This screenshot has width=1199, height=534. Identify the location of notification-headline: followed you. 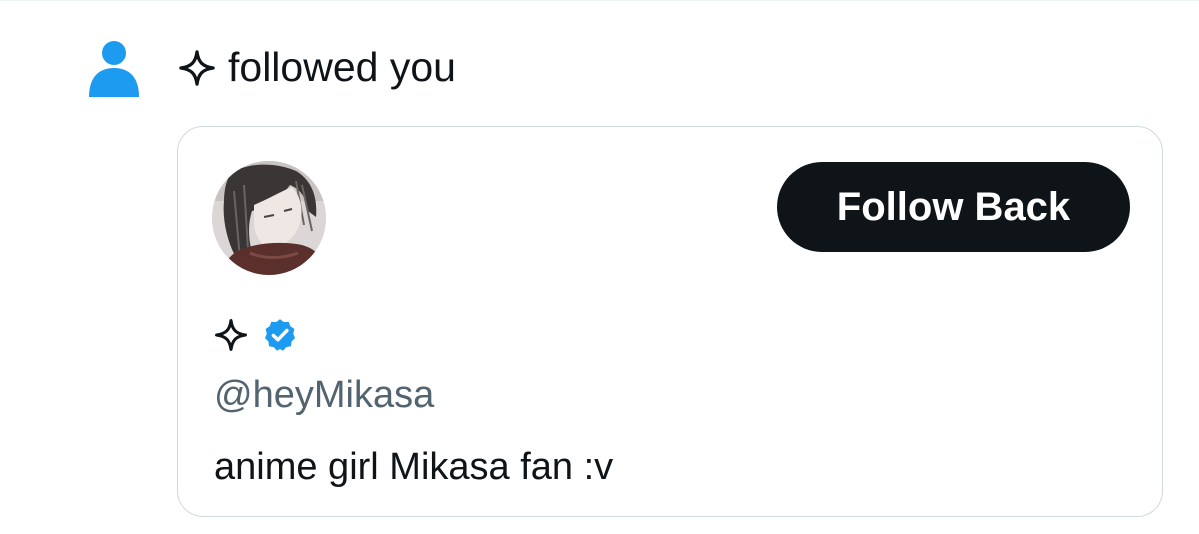
(317, 67).